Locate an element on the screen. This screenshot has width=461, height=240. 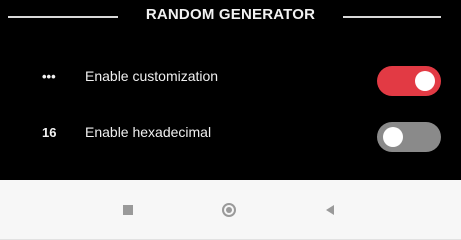
home-button is located at coordinates (229, 210).